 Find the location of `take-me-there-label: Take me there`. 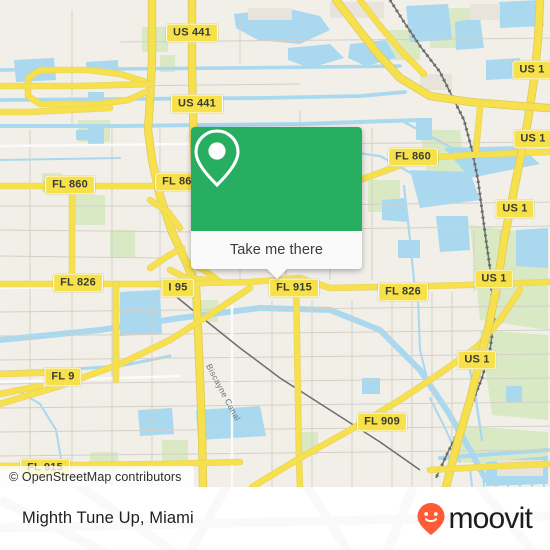

take-me-there-label: Take me there is located at coordinates (276, 250).